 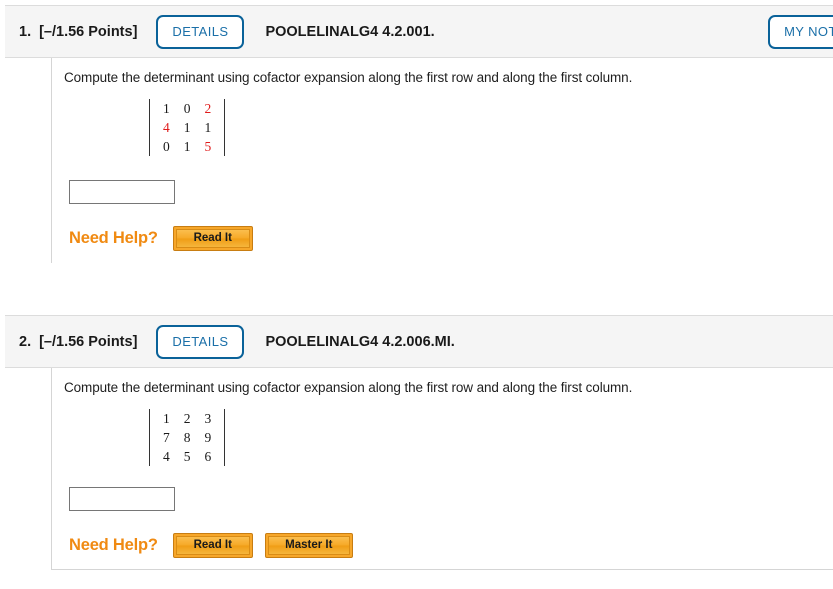 I want to click on master-it-button: Master It, so click(x=308, y=545).